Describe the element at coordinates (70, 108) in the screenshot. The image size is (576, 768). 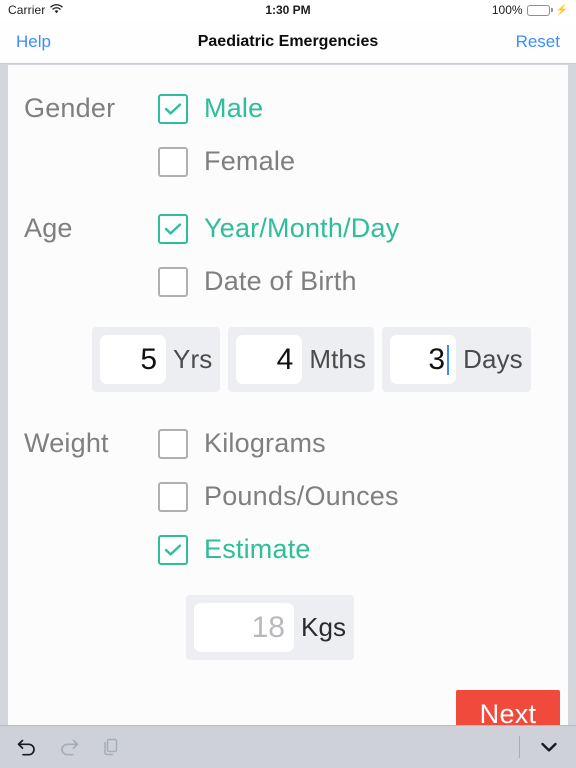
I see `gender-section-label: Gender` at that location.